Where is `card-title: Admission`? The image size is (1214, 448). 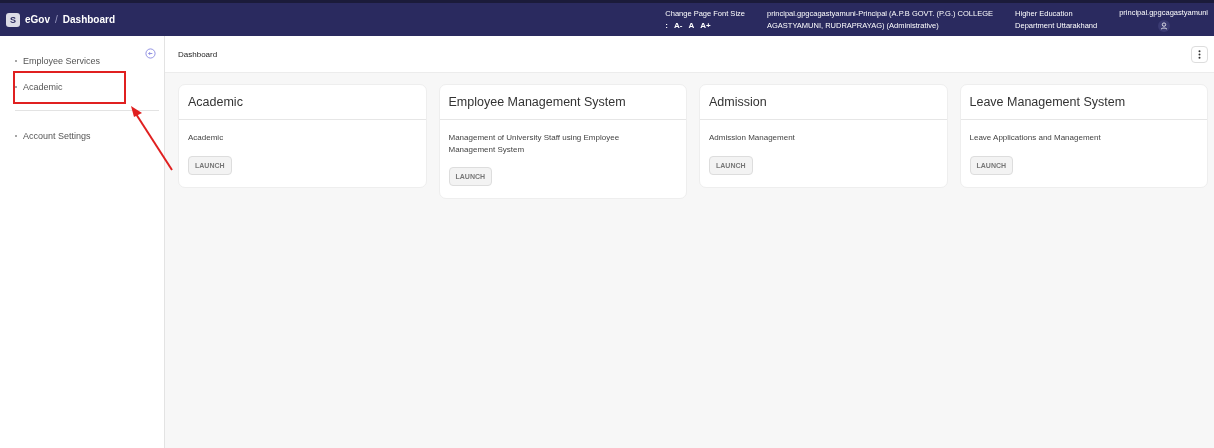
card-title: Admission is located at coordinates (823, 102).